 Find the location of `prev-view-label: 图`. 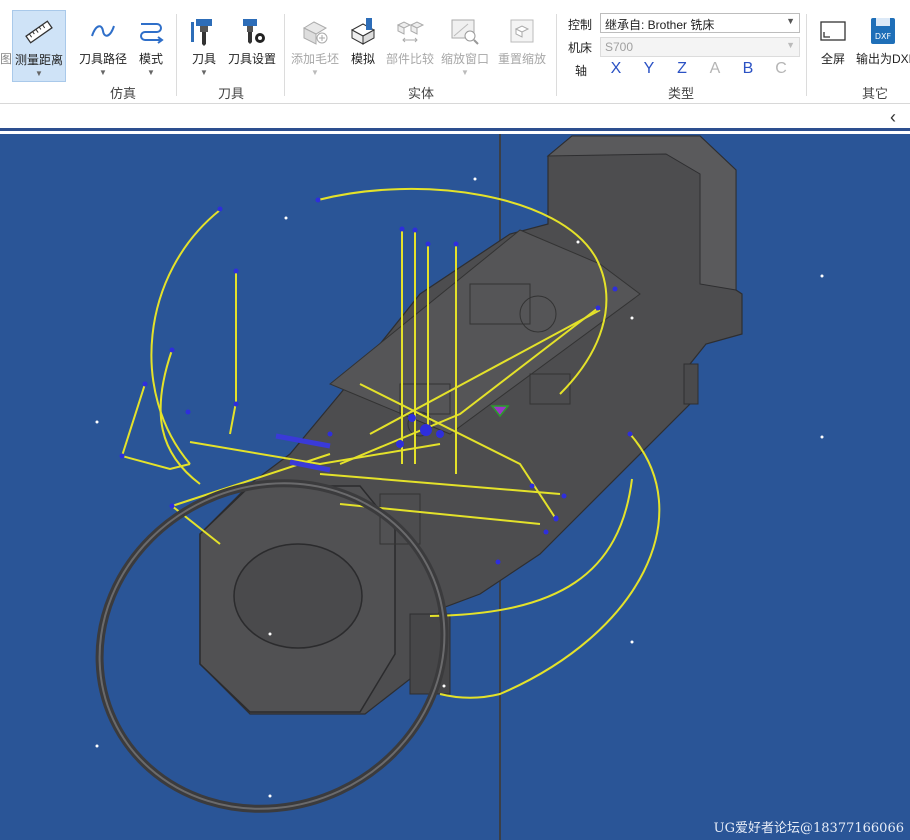

prev-view-label: 图 is located at coordinates (6, 59).